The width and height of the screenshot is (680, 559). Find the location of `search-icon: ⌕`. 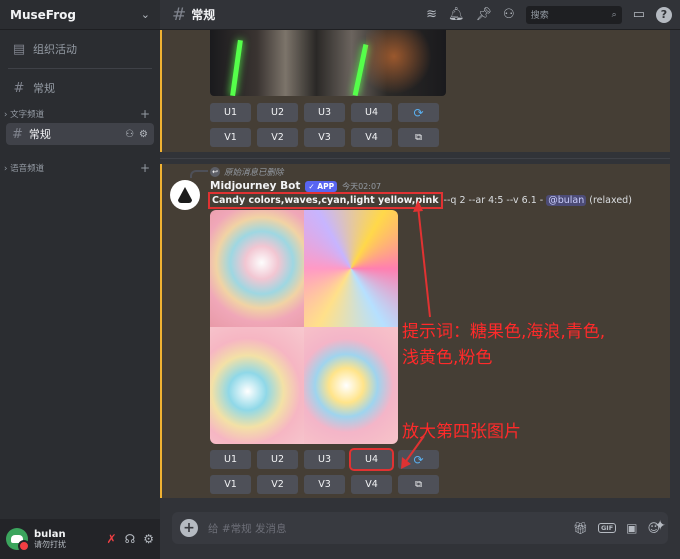

search-icon: ⌕ is located at coordinates (614, 14).